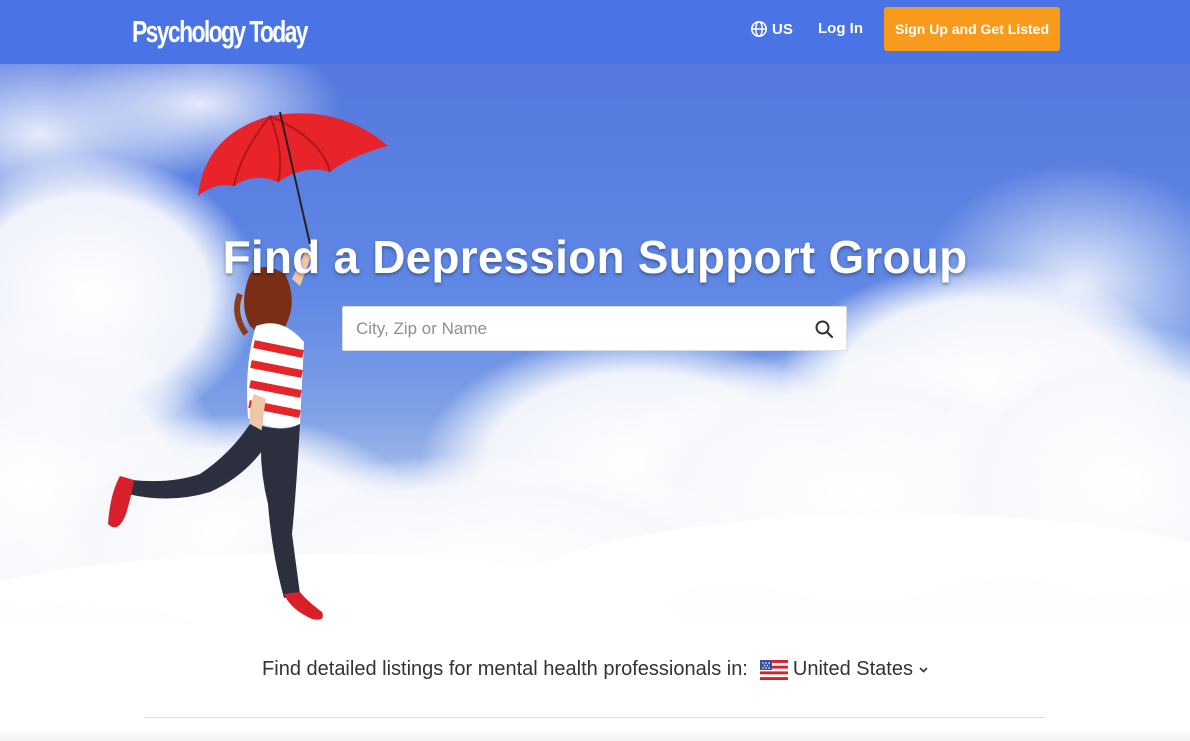 This screenshot has width=1190, height=741. What do you see at coordinates (773, 669) in the screenshot?
I see `us-flag-icon` at bounding box center [773, 669].